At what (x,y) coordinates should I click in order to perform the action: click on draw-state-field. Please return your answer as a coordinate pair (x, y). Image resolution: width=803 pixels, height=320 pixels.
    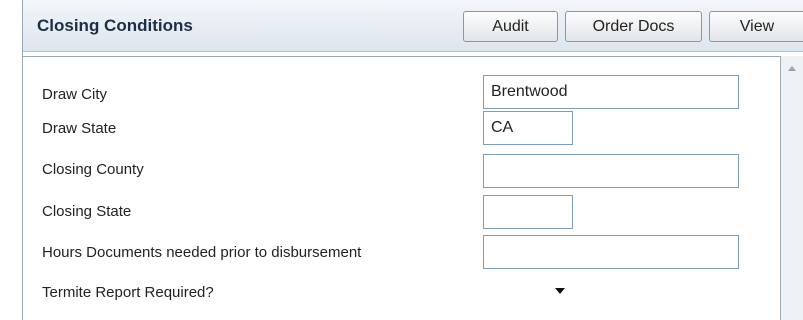
    Looking at the image, I should click on (528, 128).